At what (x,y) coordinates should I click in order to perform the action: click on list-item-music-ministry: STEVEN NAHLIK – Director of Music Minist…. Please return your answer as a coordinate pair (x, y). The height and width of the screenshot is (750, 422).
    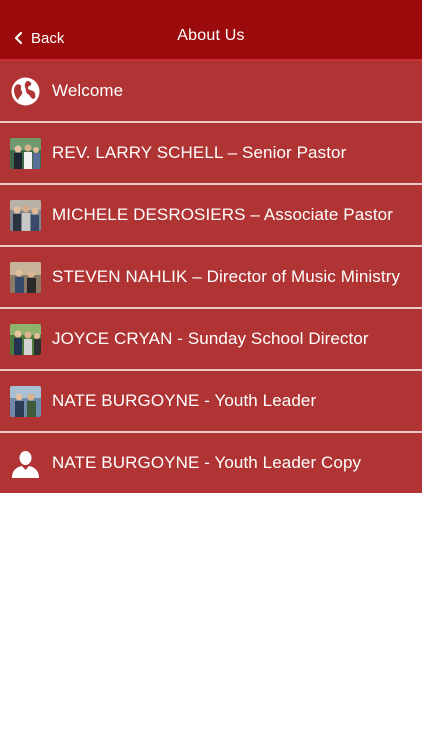
    Looking at the image, I should click on (211, 278).